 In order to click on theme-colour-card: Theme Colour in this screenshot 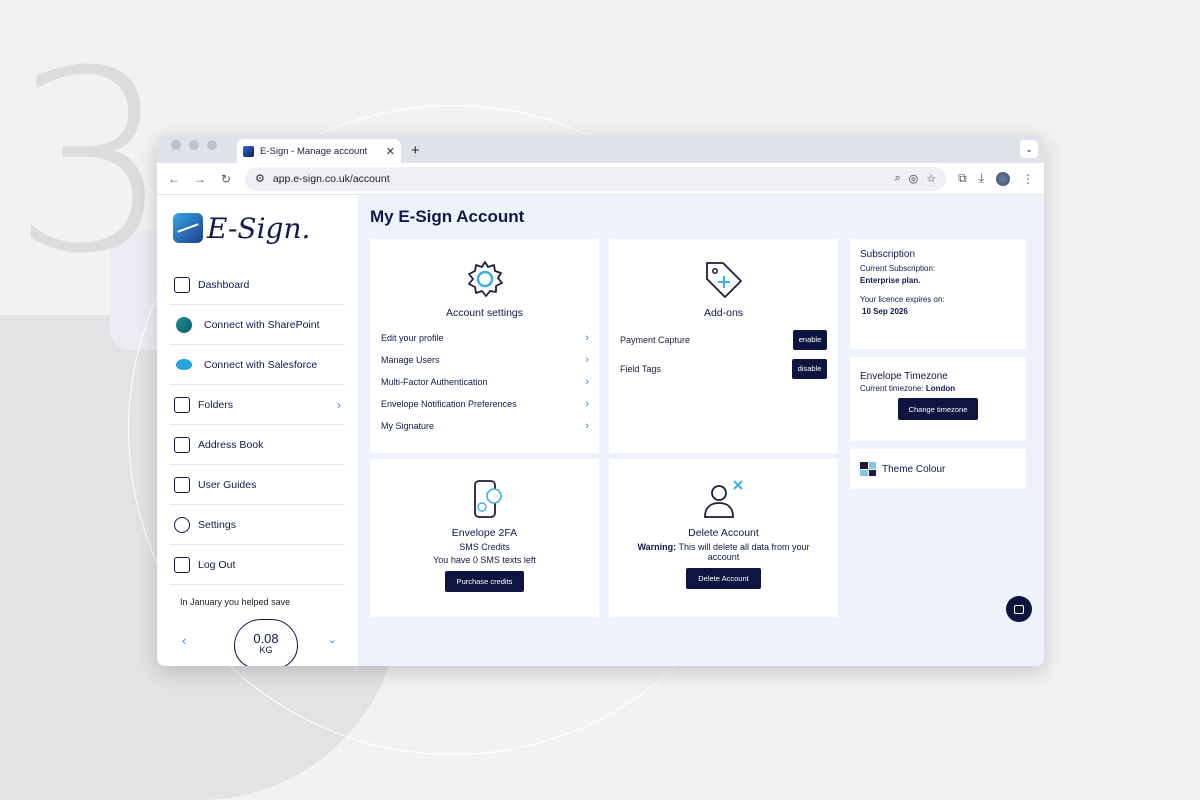, I will do `click(938, 469)`.